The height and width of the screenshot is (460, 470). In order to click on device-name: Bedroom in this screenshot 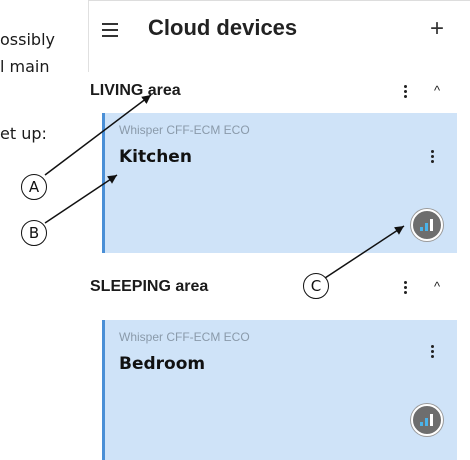, I will do `click(162, 364)`.